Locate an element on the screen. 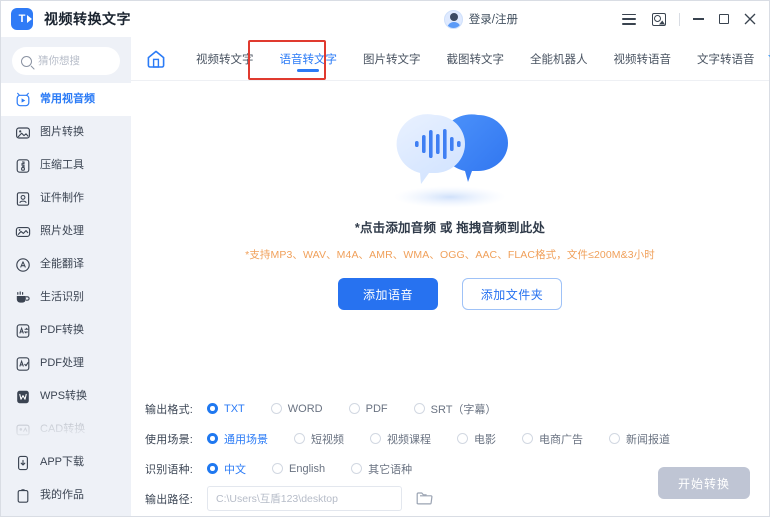 The image size is (770, 517). pdf-edit-icon is located at coordinates (23, 364).